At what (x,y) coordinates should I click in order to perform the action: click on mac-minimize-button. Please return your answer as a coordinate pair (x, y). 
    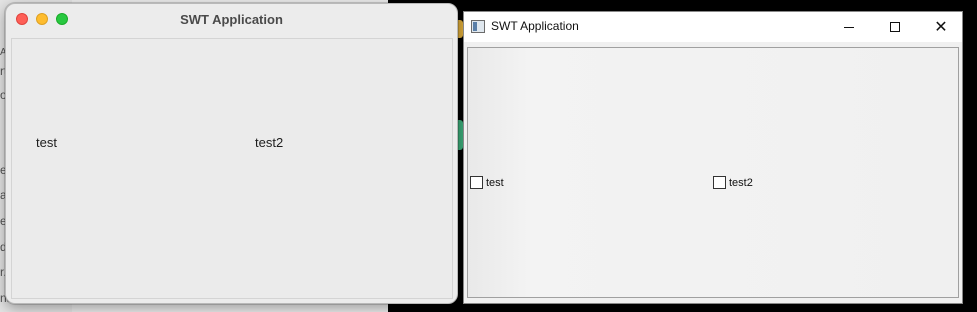
    Looking at the image, I should click on (42, 19).